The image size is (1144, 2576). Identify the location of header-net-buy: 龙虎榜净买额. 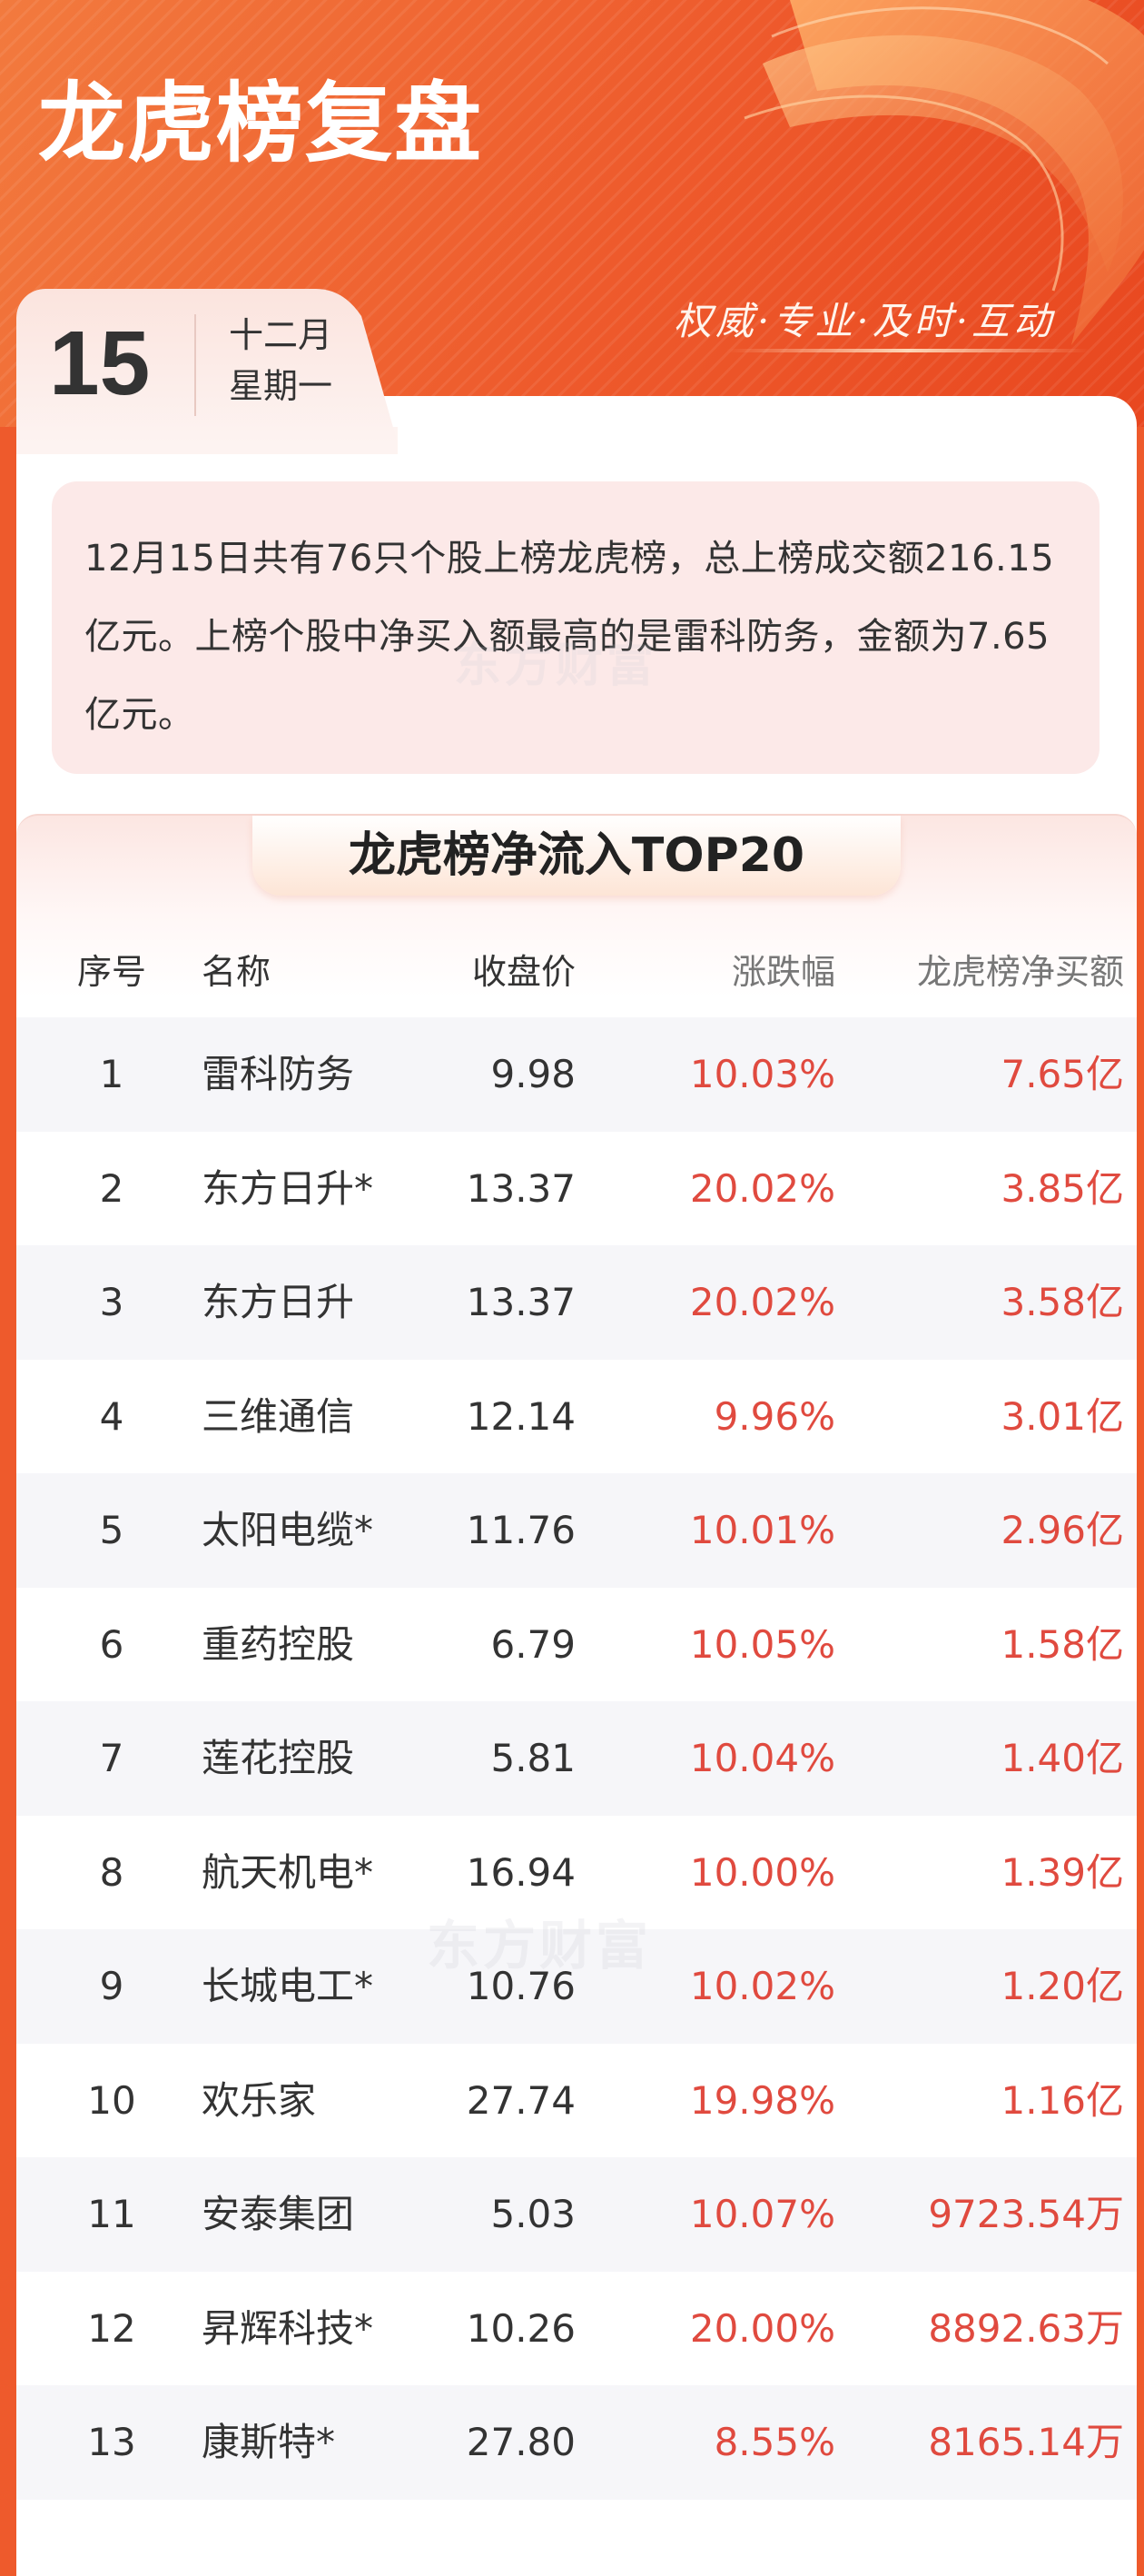
(1020, 972).